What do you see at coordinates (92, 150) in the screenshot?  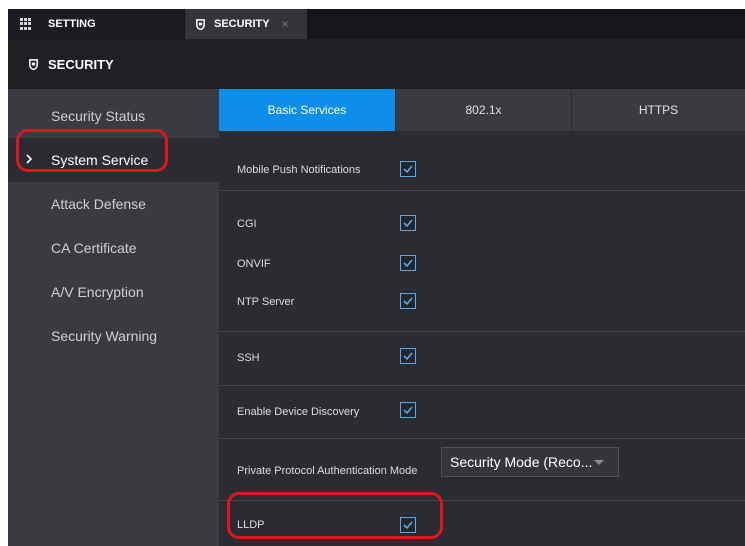 I see `highlight-system-service` at bounding box center [92, 150].